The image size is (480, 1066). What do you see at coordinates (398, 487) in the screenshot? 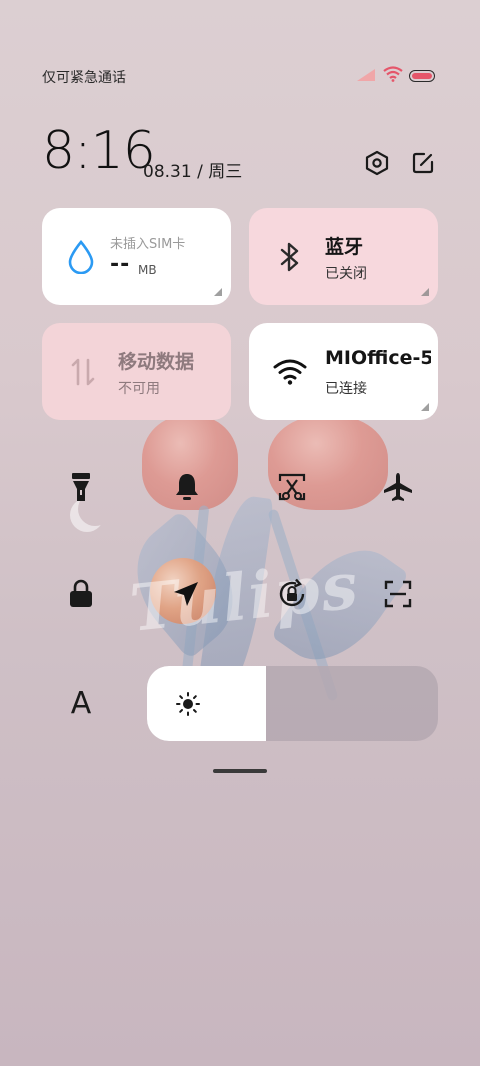
I see `airplane-icon` at bounding box center [398, 487].